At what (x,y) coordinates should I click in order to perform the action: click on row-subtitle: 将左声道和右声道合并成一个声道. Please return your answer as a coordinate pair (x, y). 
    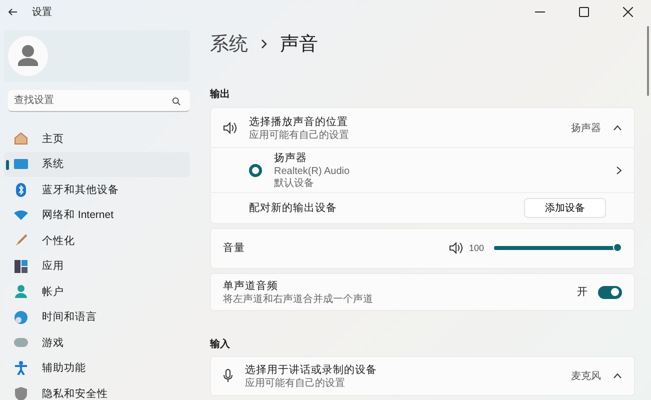
    Looking at the image, I should click on (298, 299).